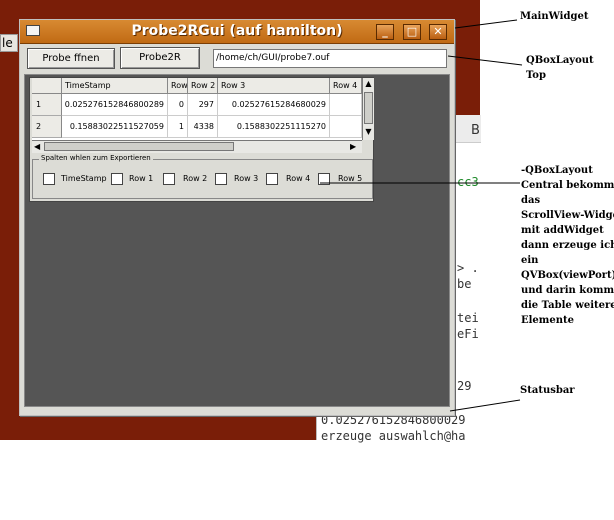  I want to click on annotation-line-top, so click(485, 60).